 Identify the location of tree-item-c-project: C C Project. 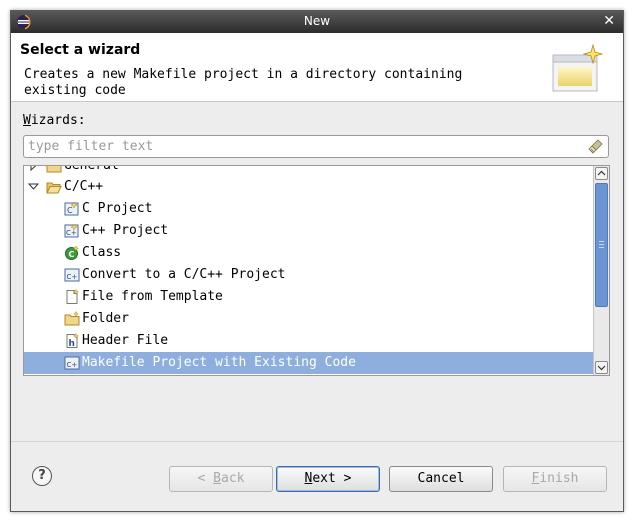
(308, 209).